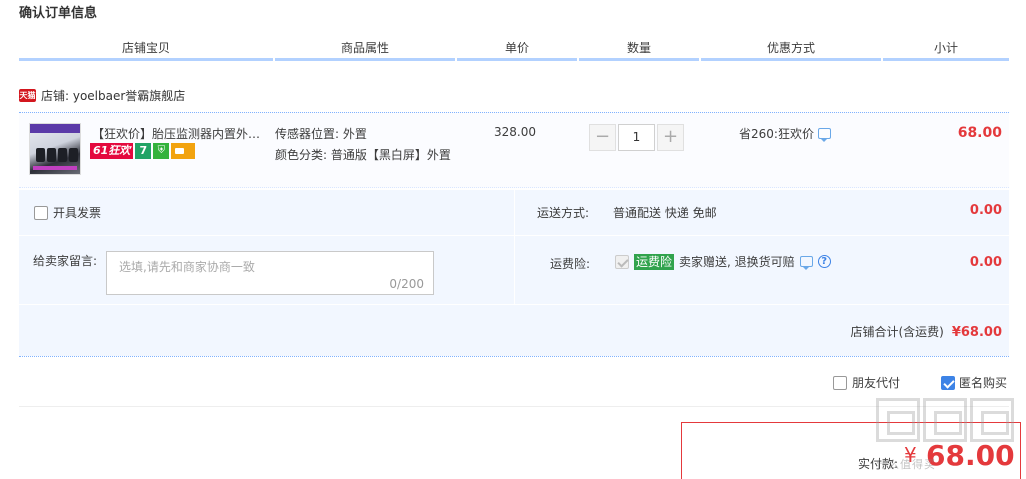  I want to click on message-label: 给卖家留言:, so click(65, 261).